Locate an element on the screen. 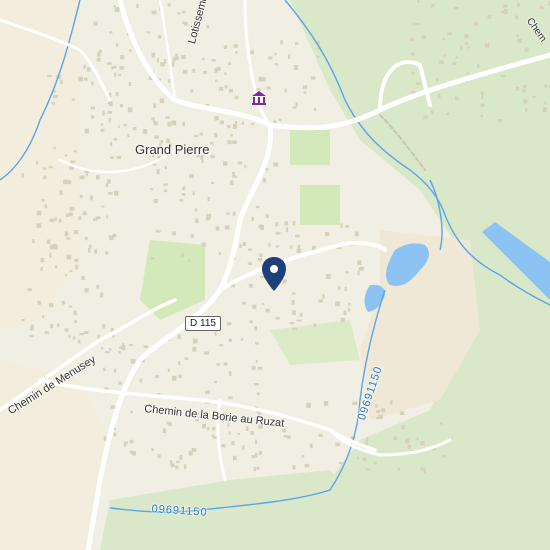 The image size is (550, 550). museum-icon is located at coordinates (259, 98).